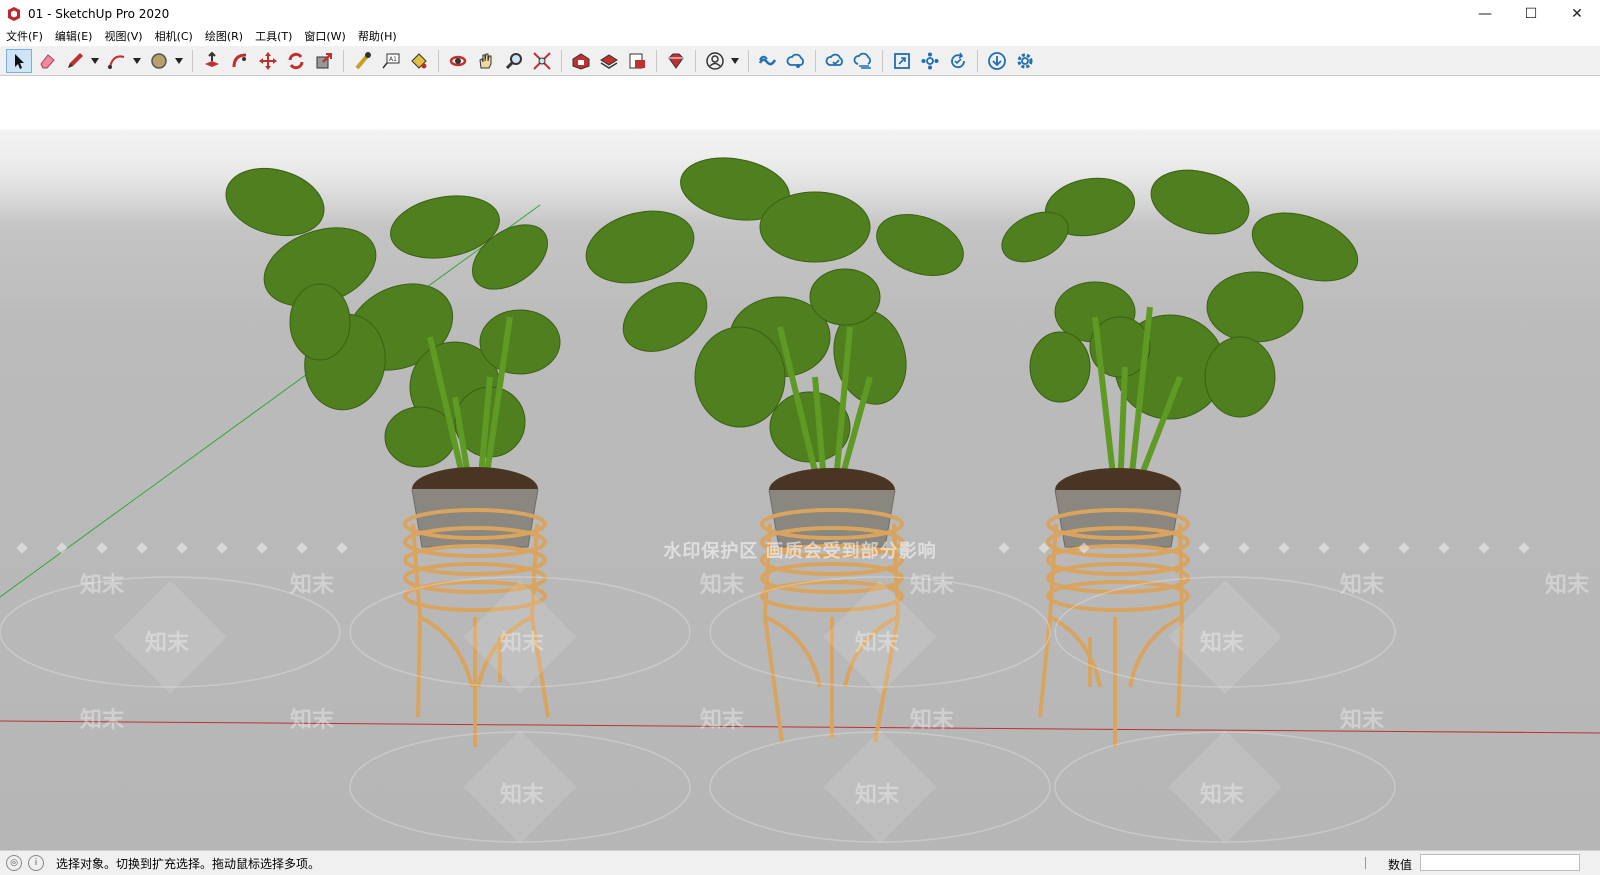 The height and width of the screenshot is (875, 1600). I want to click on minimize-button: —, so click(1485, 14).